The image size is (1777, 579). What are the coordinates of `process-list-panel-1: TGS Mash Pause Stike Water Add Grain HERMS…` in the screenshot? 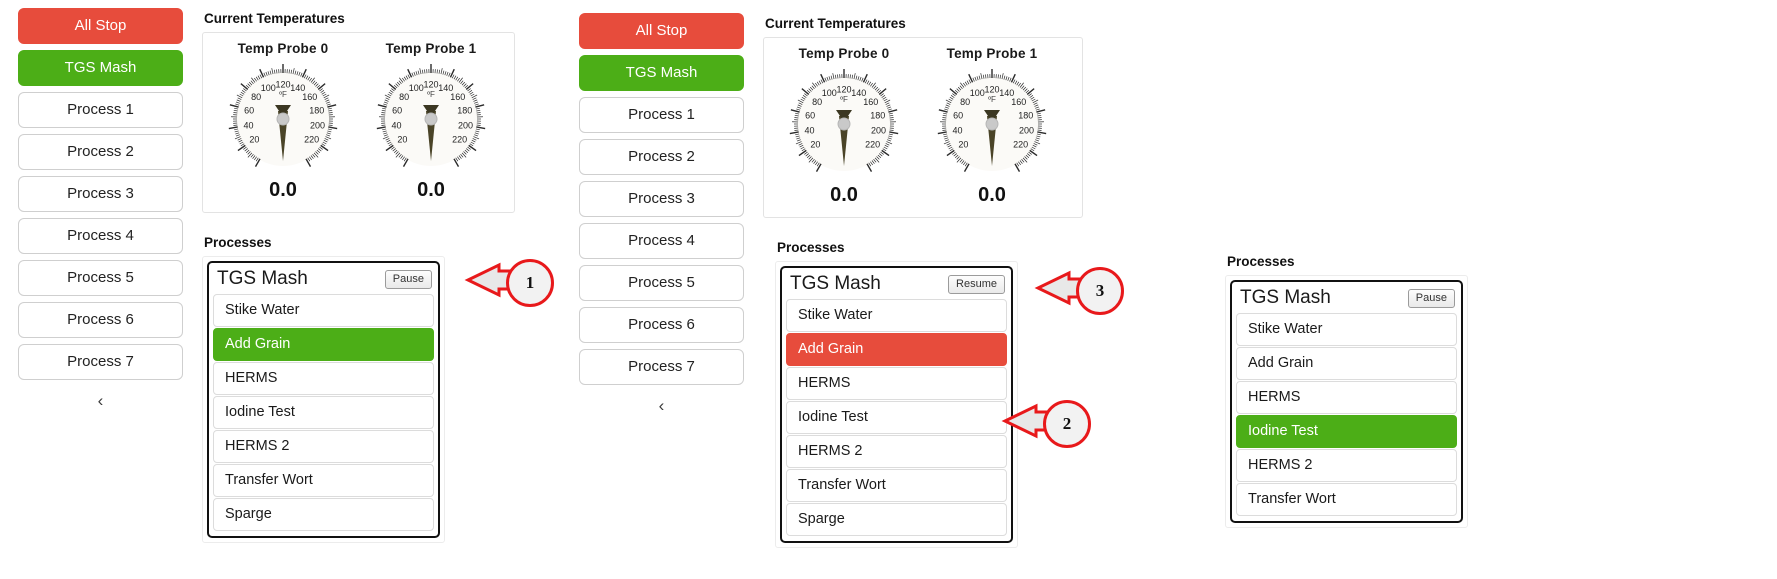 It's located at (323, 399).